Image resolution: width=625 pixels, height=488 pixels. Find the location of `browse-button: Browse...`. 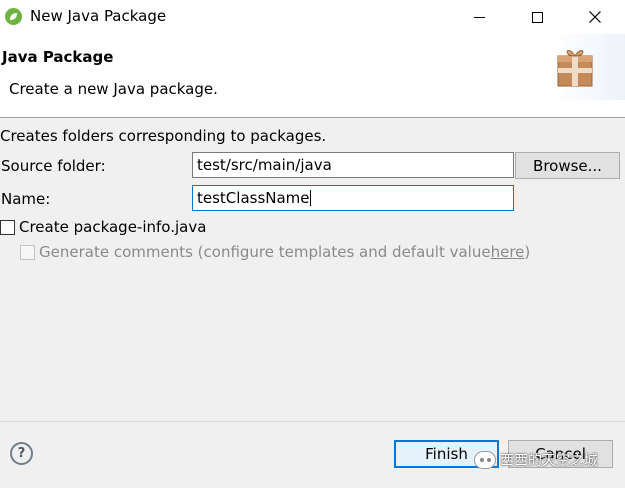

browse-button: Browse... is located at coordinates (567, 165).